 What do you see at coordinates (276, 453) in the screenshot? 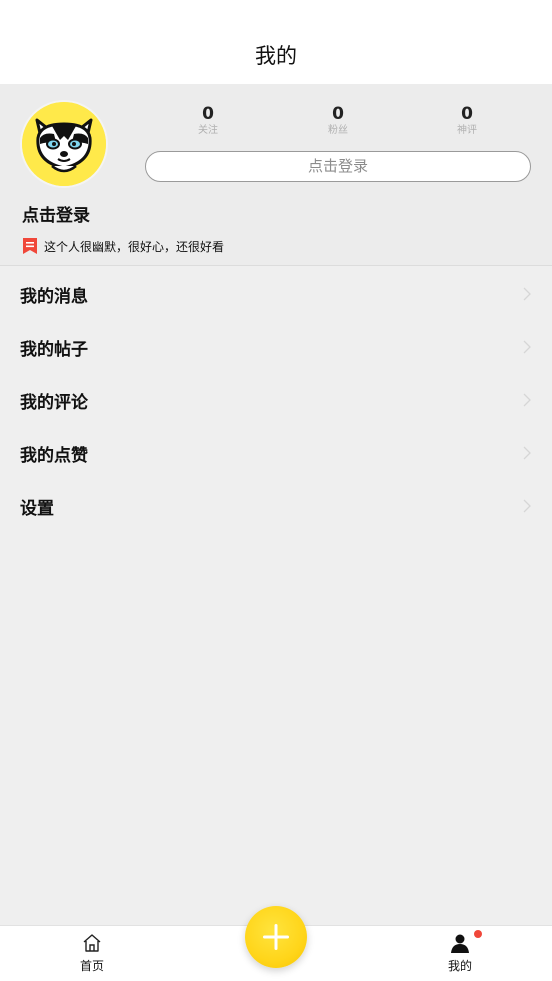
I see `menu-item-likes: 我的点赞` at bounding box center [276, 453].